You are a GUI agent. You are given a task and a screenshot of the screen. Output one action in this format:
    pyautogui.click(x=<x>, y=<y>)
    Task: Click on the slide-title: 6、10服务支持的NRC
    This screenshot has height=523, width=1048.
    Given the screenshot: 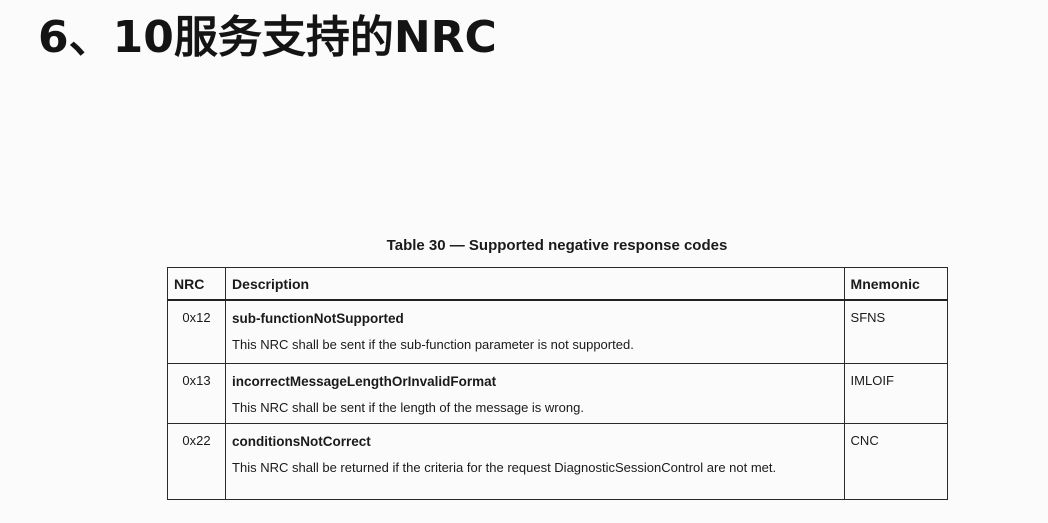 What is the action you would take?
    pyautogui.click(x=267, y=37)
    